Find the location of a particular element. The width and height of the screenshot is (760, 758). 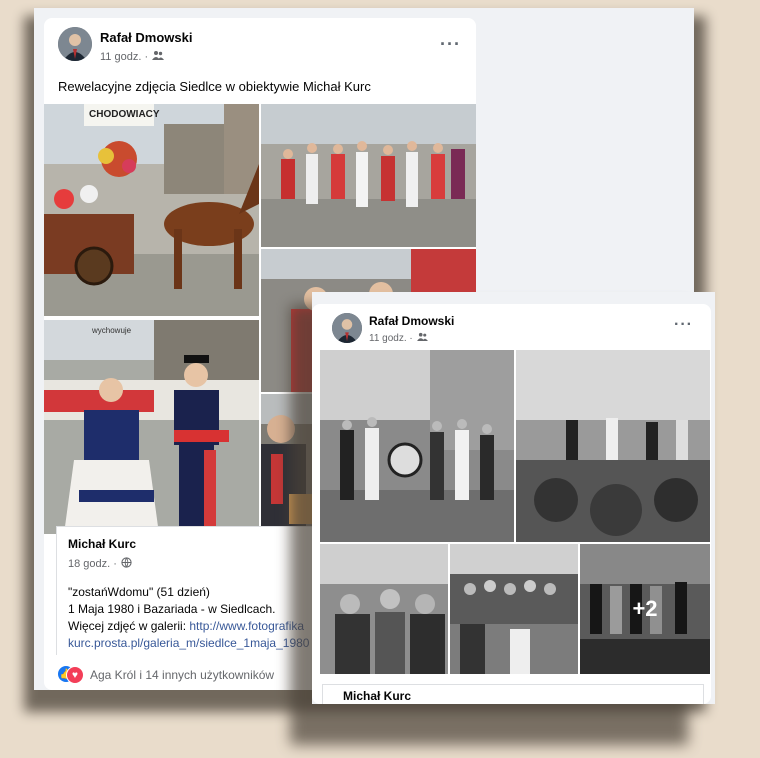

photo-bw-band-parade is located at coordinates (417, 446).